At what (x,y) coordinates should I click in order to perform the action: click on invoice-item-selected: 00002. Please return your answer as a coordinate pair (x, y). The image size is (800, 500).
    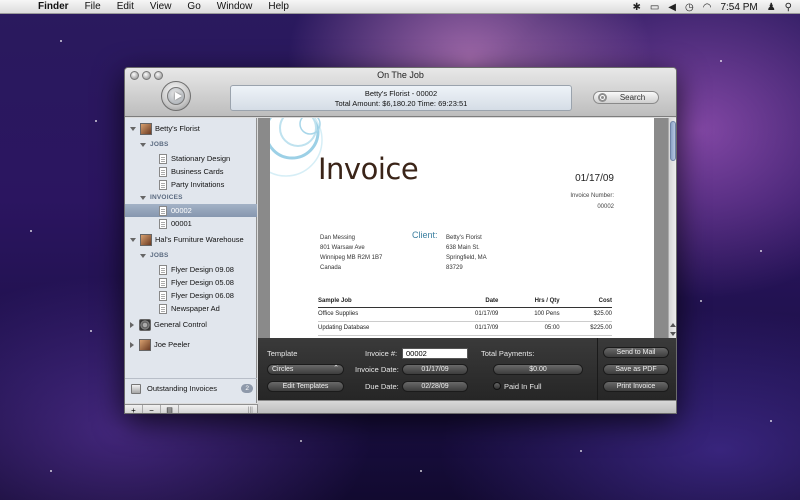
    Looking at the image, I should click on (191, 210).